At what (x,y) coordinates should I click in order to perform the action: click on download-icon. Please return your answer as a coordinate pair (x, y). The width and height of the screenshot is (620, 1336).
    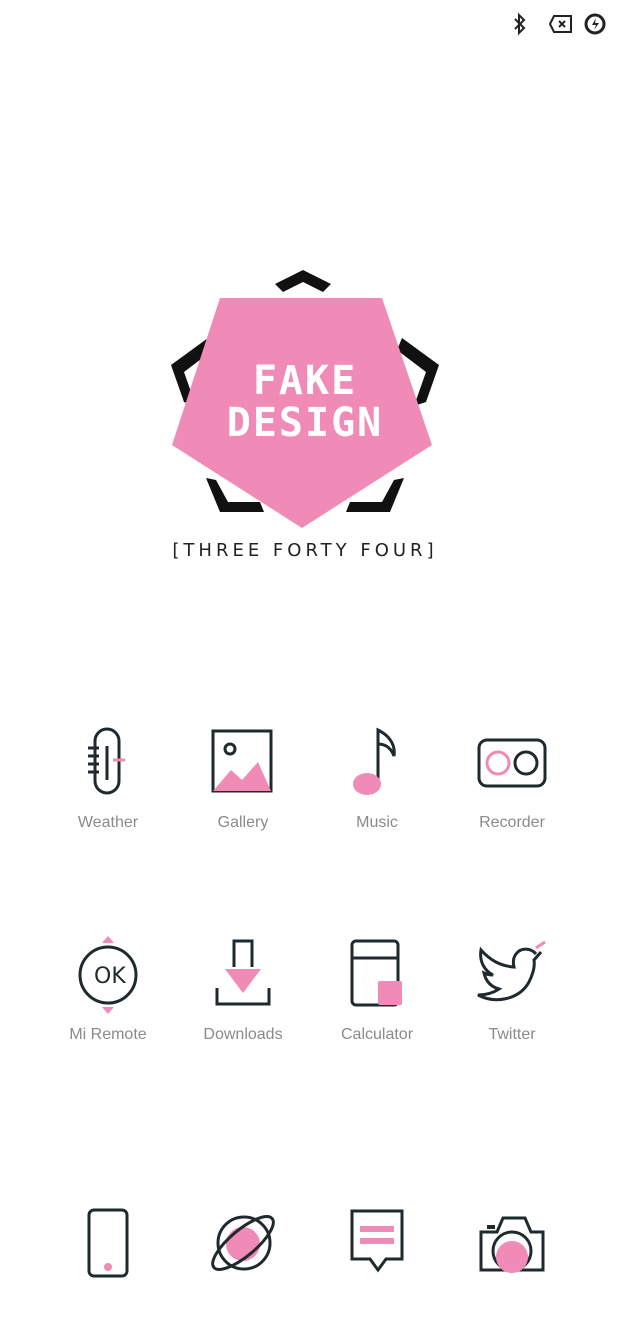
    Looking at the image, I should click on (243, 975).